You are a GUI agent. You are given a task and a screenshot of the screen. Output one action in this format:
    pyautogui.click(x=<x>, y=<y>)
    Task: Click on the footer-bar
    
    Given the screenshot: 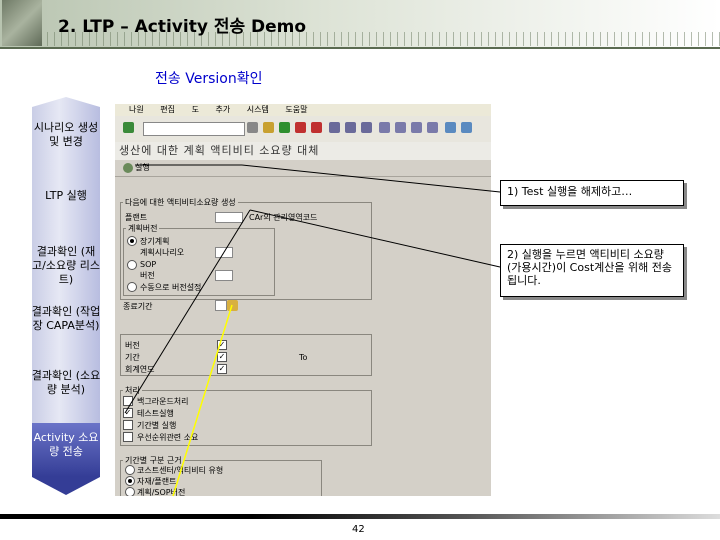 What is the action you would take?
    pyautogui.click(x=360, y=516)
    